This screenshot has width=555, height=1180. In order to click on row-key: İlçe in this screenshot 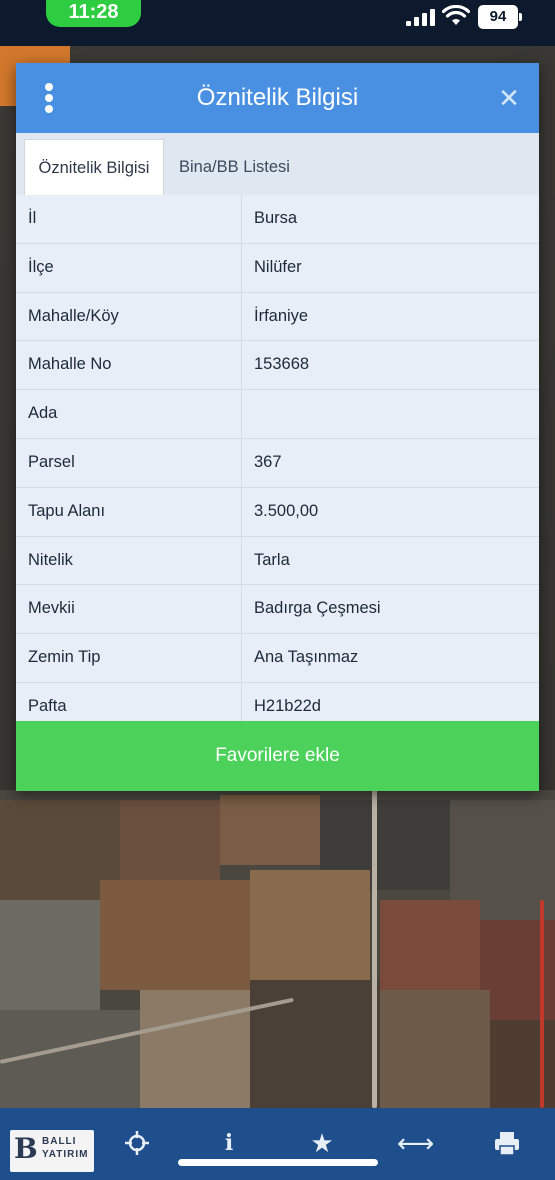, I will do `click(129, 267)`.